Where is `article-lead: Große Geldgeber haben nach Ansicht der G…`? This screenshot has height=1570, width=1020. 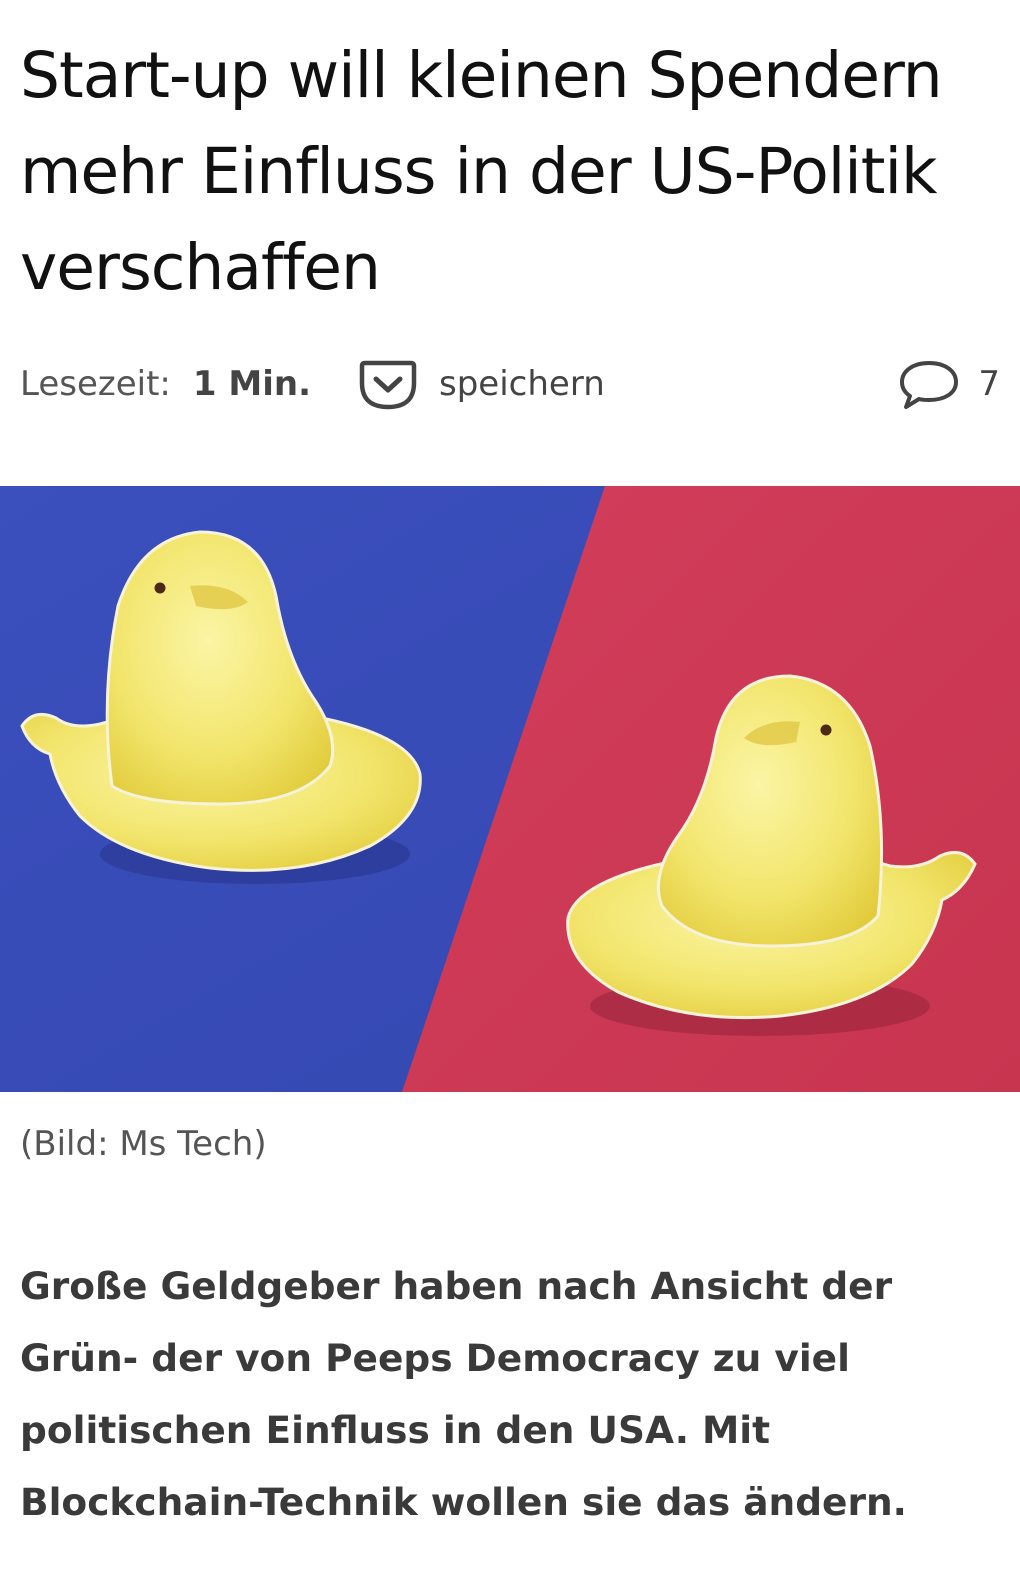 article-lead: Große Geldgeber haben nach Ansicht der G… is located at coordinates (463, 1394).